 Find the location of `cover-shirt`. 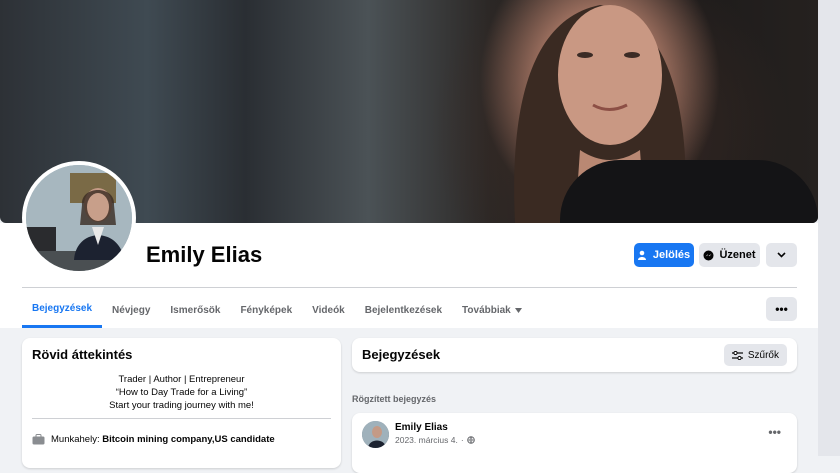

cover-shirt is located at coordinates (689, 191).